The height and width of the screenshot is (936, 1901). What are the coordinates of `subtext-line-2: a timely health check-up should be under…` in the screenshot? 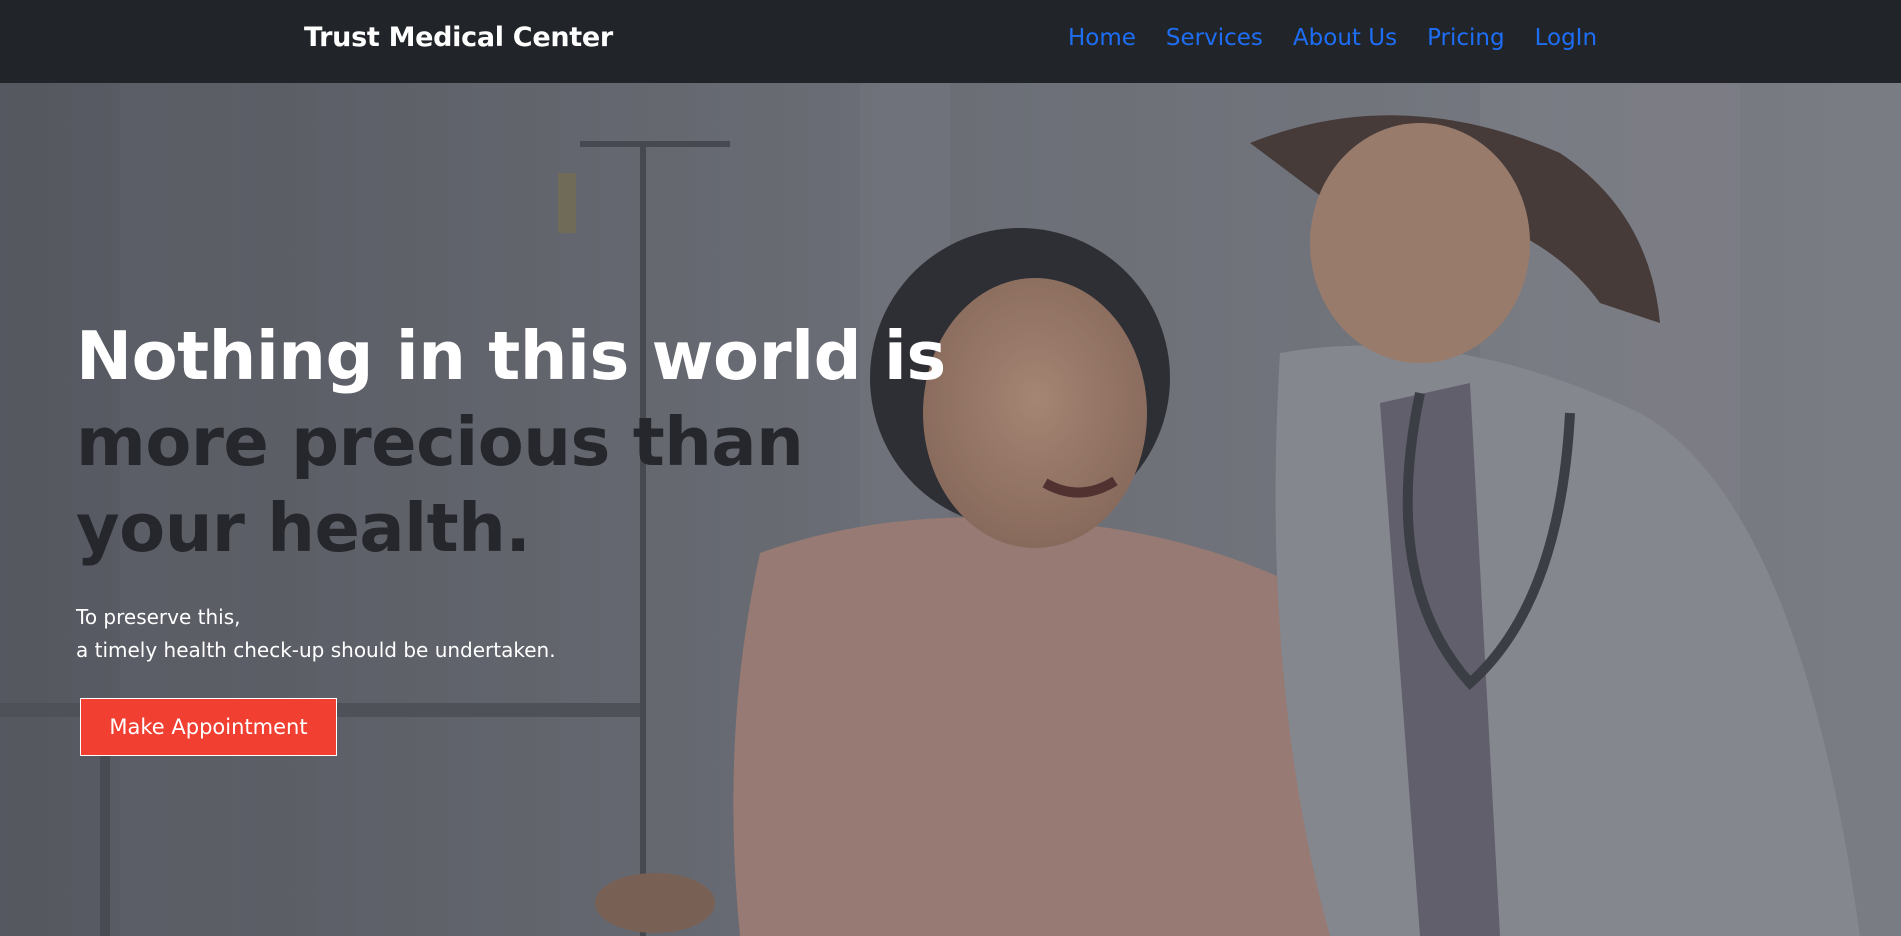 It's located at (316, 650).